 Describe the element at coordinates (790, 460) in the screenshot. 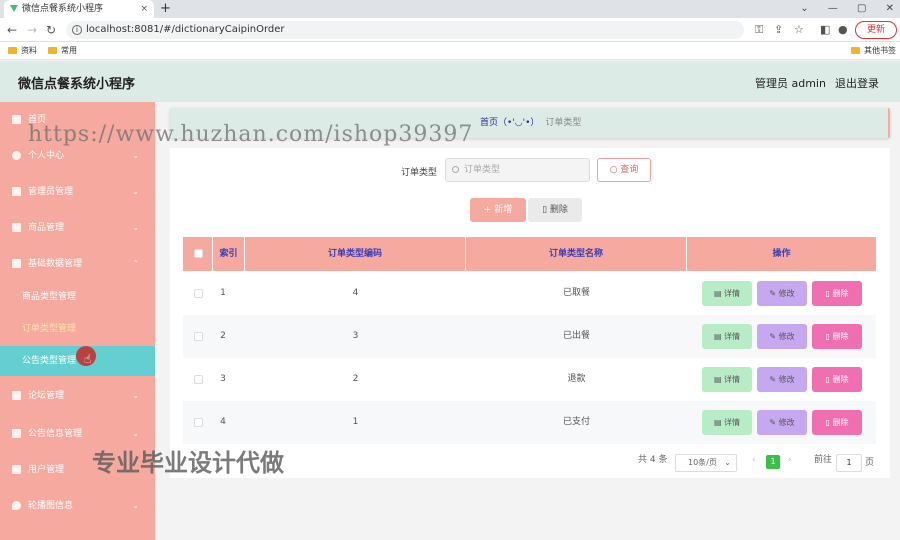

I see `next-page-icon: ›` at that location.